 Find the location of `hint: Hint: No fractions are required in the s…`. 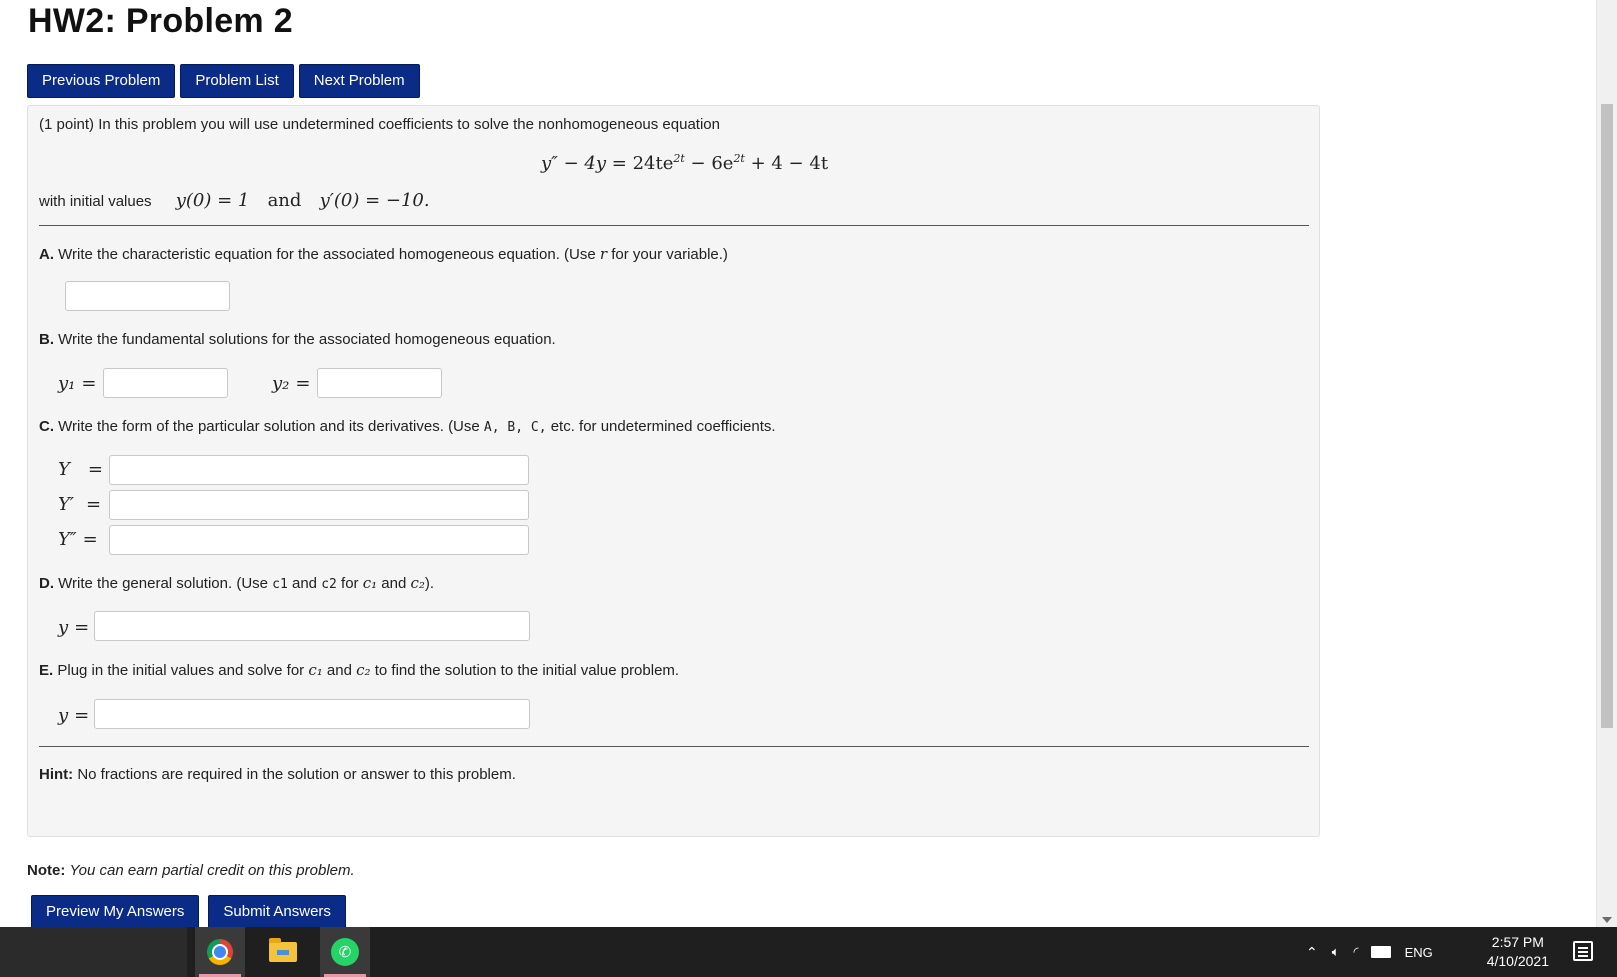

hint: Hint: No fractions are required in the s… is located at coordinates (277, 774).